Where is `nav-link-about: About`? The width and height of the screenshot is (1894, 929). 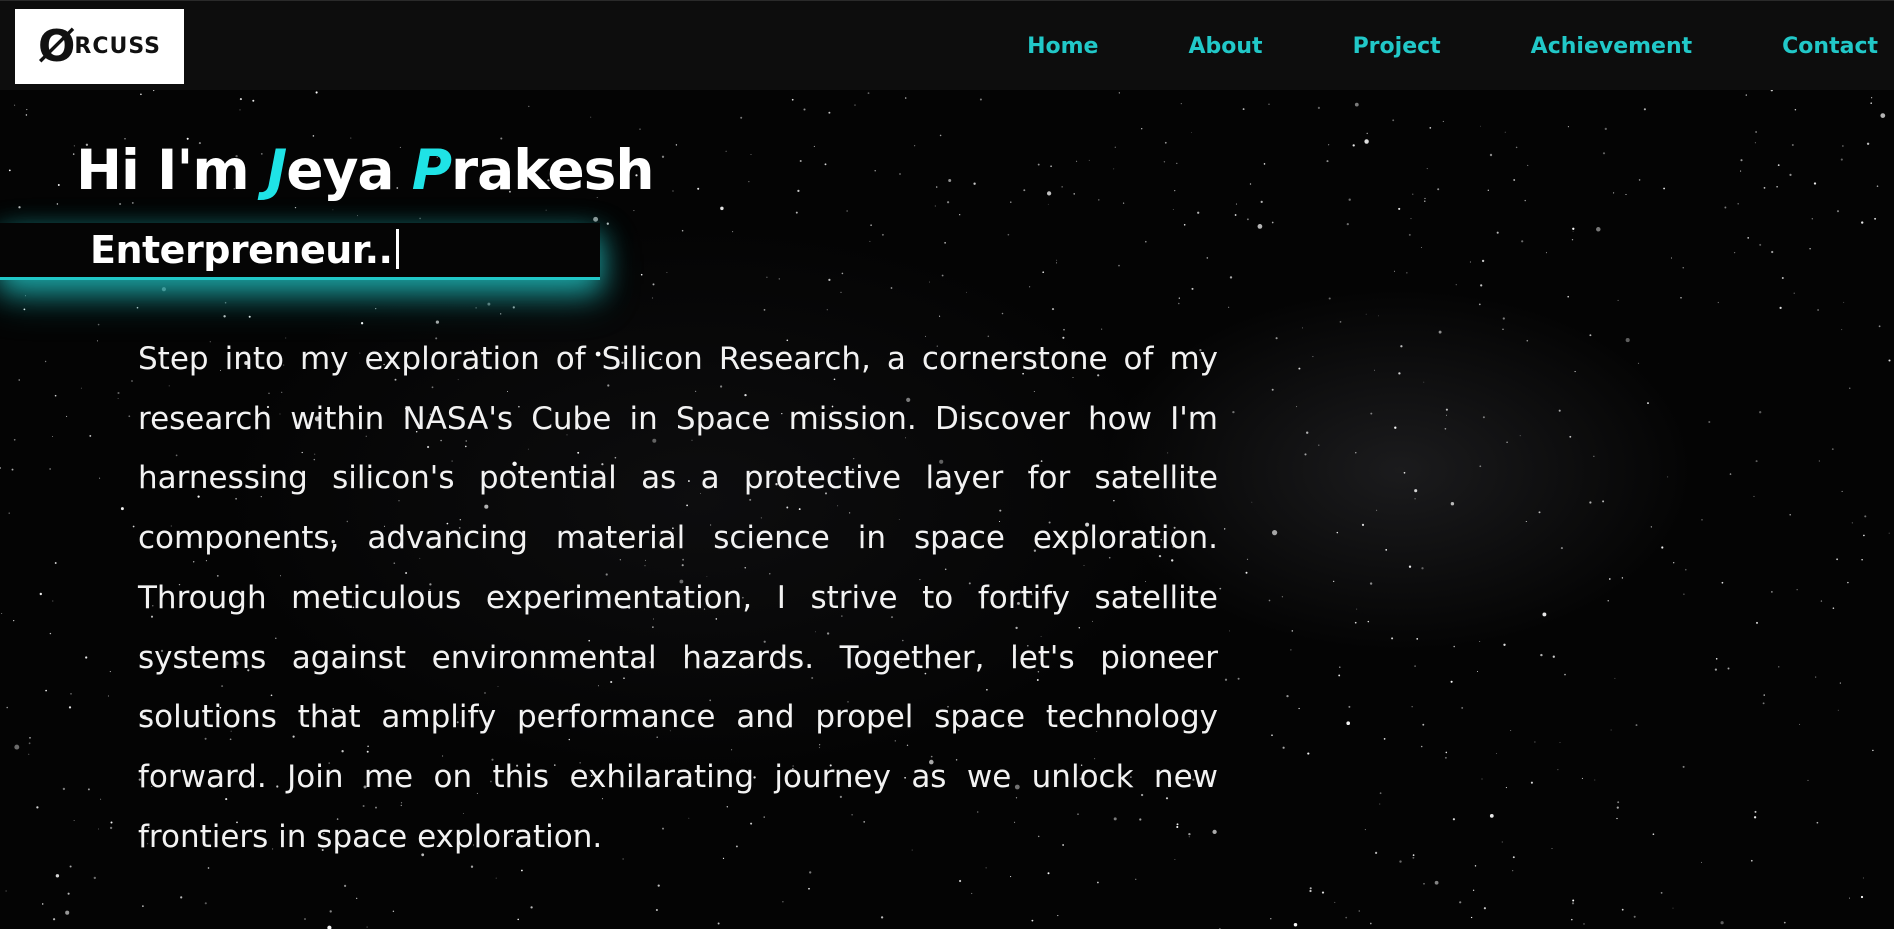 nav-link-about: About is located at coordinates (1225, 46).